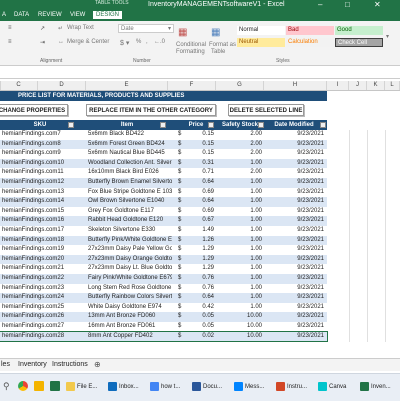  I want to click on orientation-icon: ↗, so click(42, 28).